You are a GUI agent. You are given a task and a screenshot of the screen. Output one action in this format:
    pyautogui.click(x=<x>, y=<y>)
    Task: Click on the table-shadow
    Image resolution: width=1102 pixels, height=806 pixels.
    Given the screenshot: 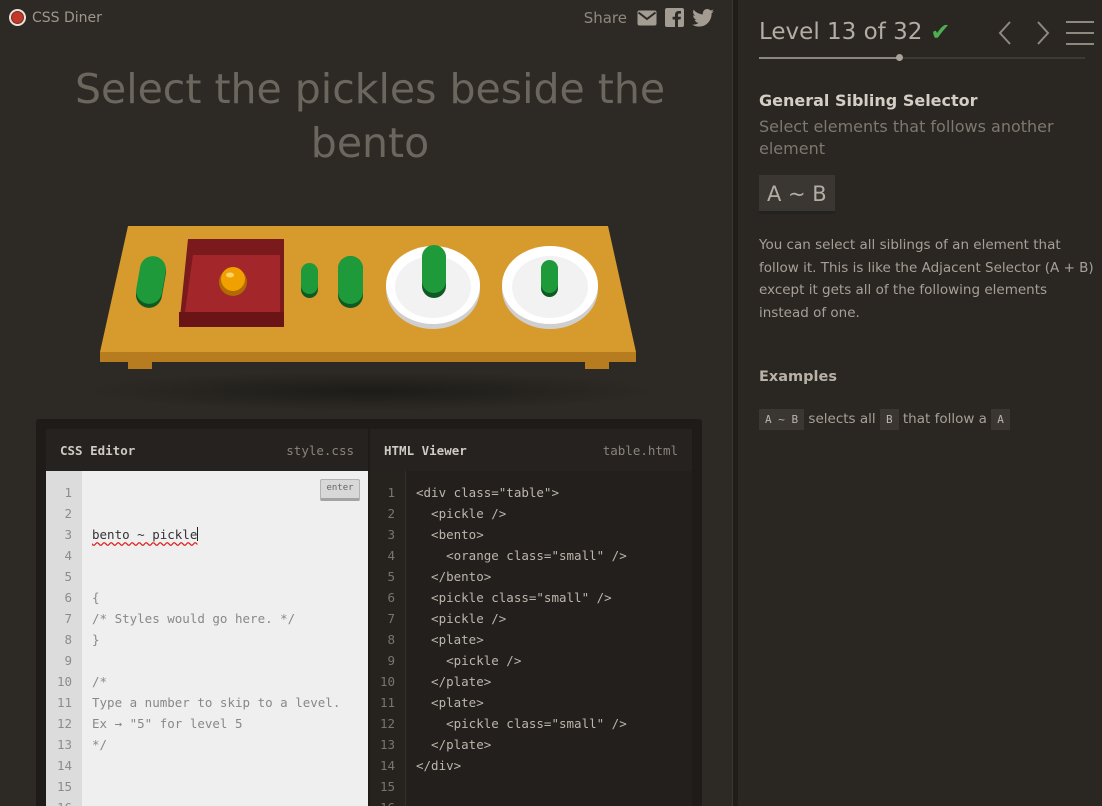 What is the action you would take?
    pyautogui.click(x=370, y=391)
    